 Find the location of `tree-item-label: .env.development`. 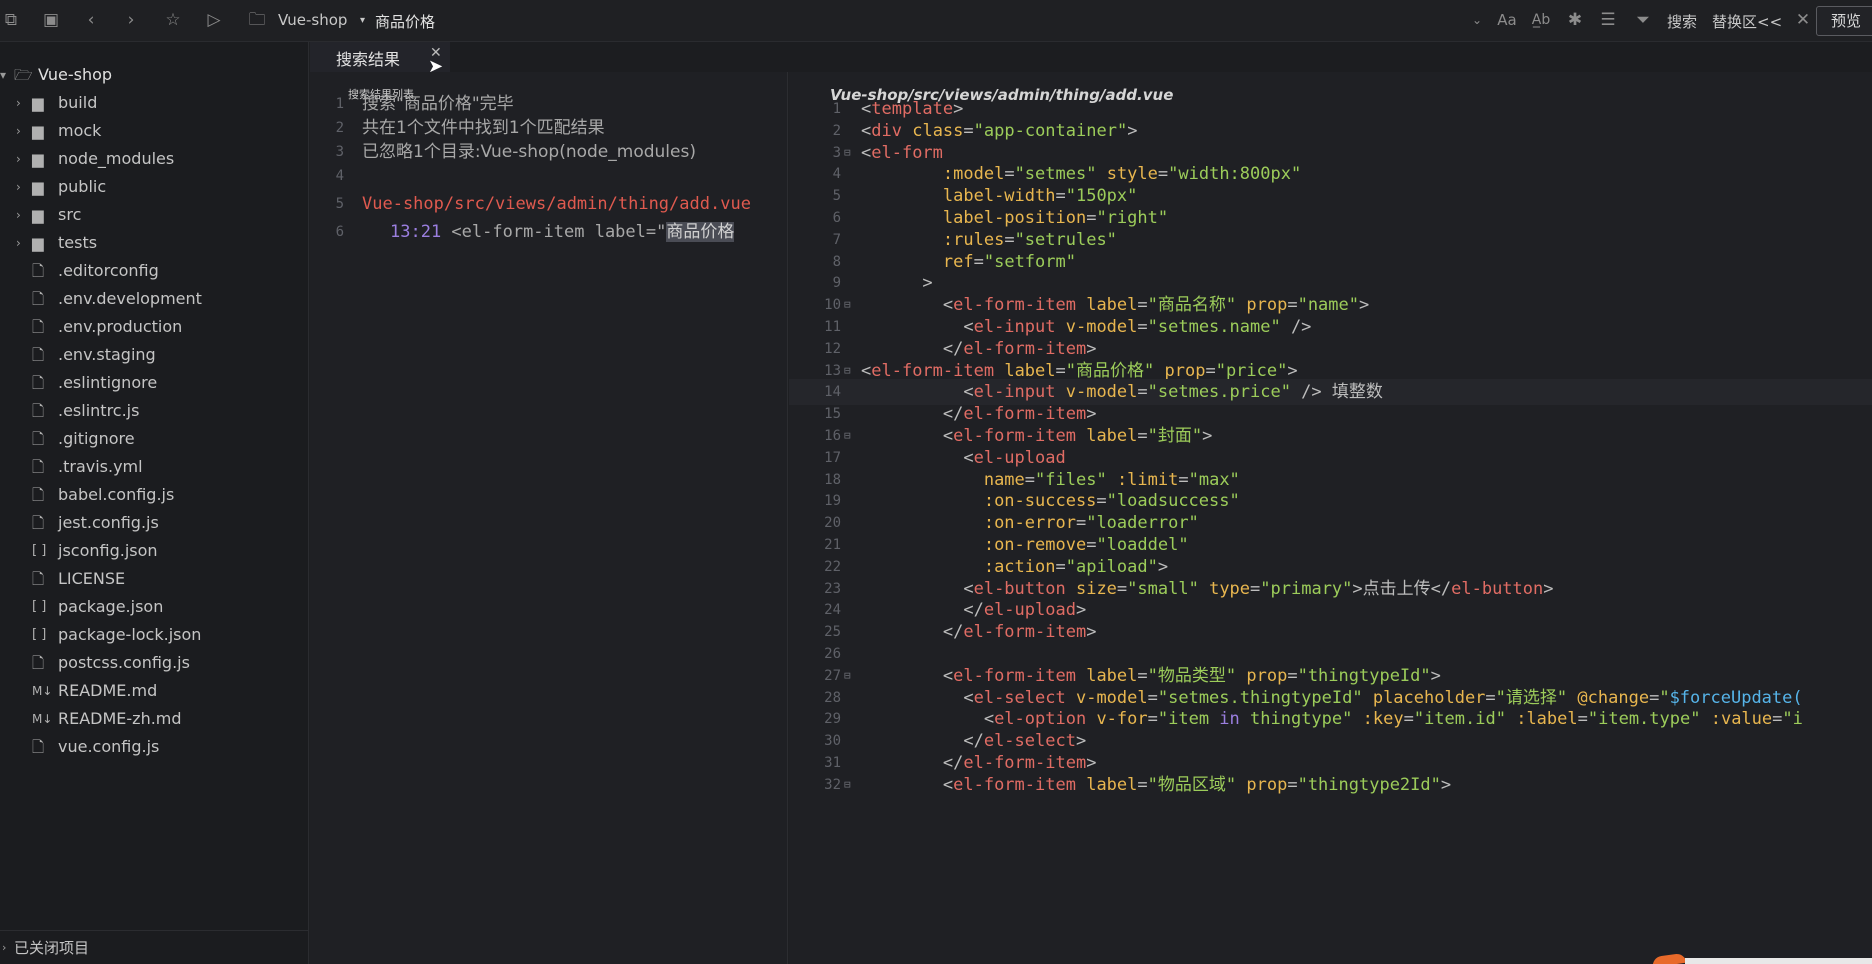

tree-item-label: .env.development is located at coordinates (130, 298).